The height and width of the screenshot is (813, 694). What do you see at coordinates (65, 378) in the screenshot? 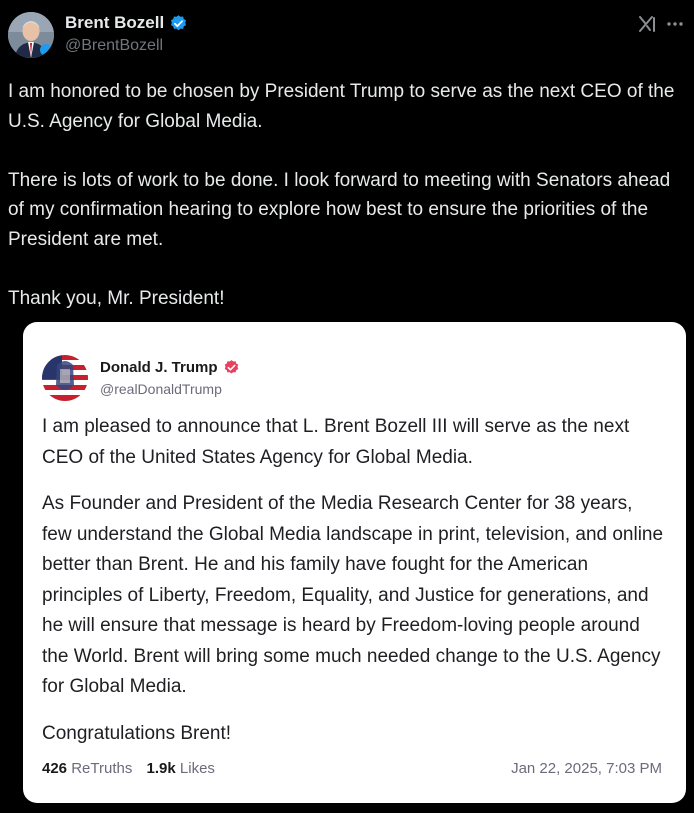
I see `embed-author-avatar` at bounding box center [65, 378].